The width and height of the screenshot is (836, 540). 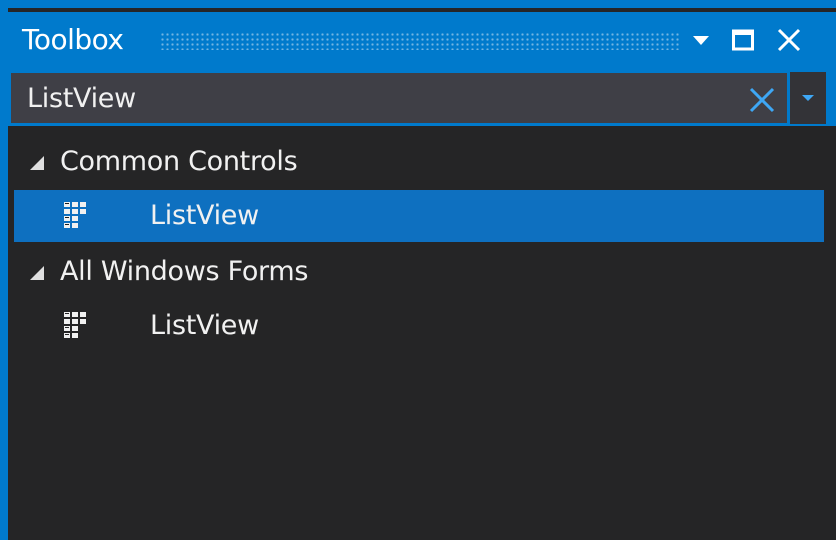 What do you see at coordinates (412, 326) in the screenshot?
I see `toolbox-item-listview-all: ListView` at bounding box center [412, 326].